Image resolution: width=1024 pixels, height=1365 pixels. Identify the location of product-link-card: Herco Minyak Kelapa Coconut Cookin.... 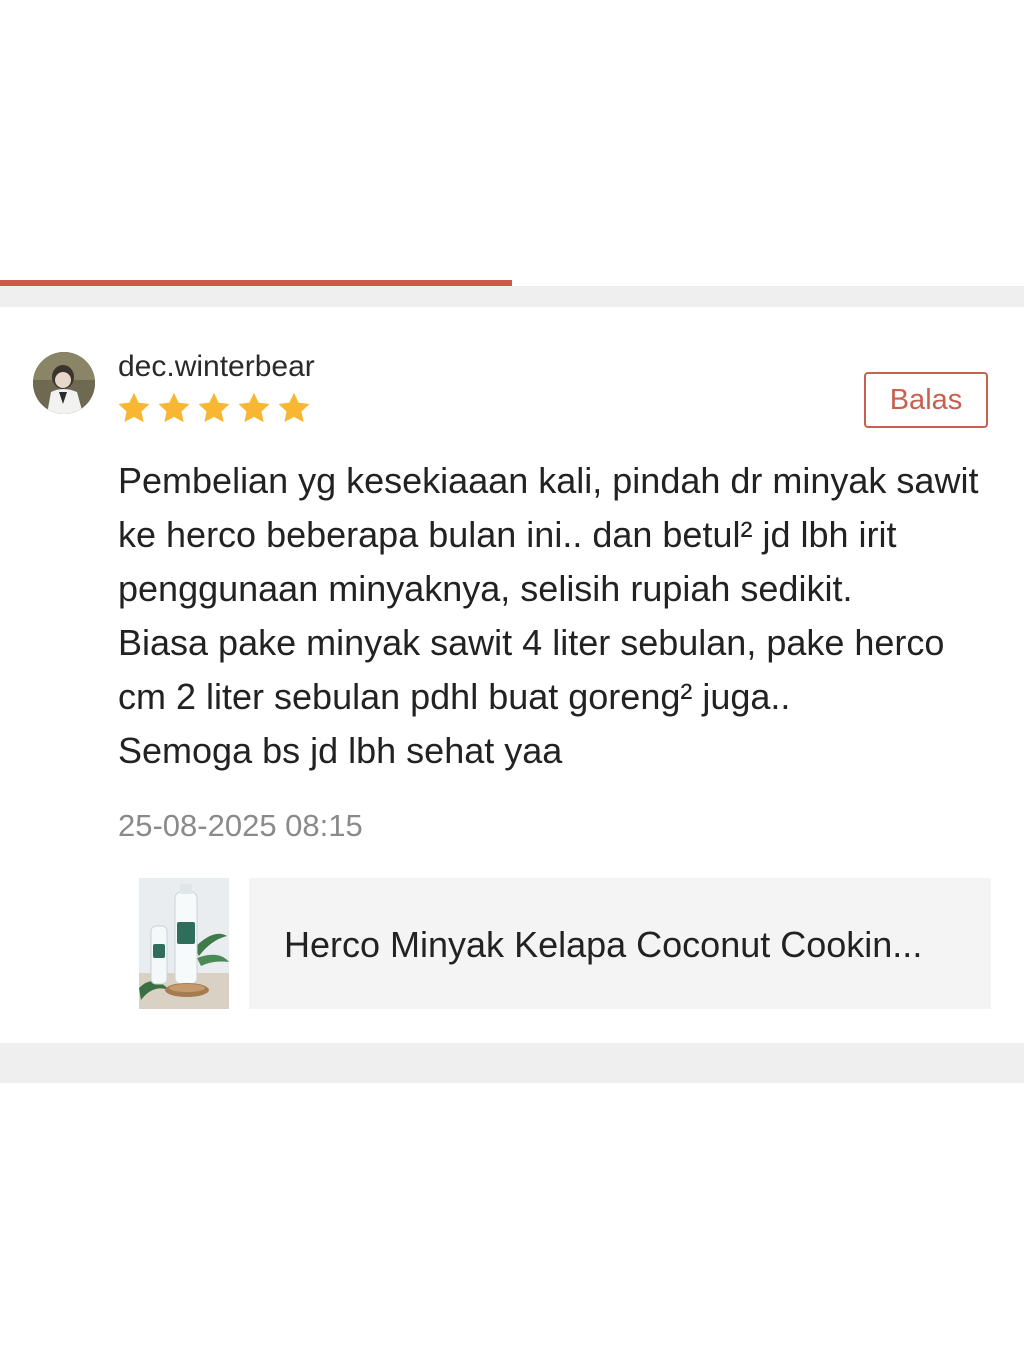
(554, 943).